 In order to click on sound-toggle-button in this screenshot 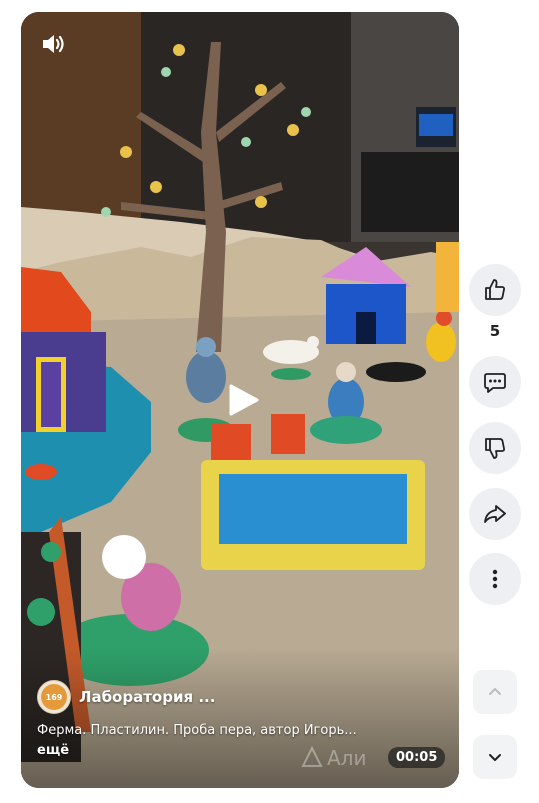, I will do `click(53, 44)`.